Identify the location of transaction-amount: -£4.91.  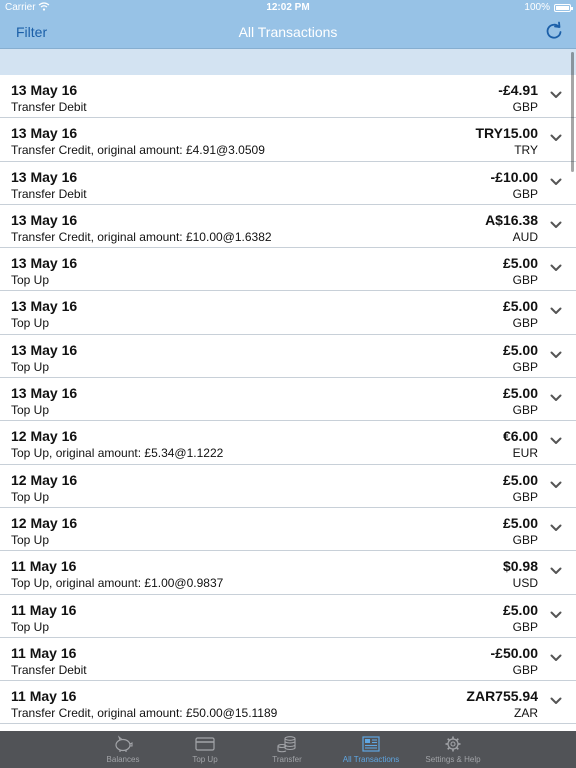
(518, 90).